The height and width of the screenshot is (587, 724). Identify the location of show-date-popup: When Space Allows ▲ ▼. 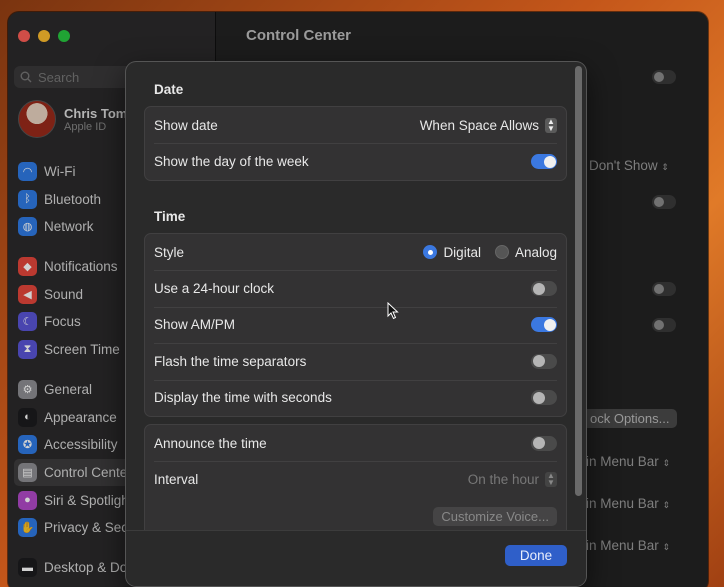
(488, 125).